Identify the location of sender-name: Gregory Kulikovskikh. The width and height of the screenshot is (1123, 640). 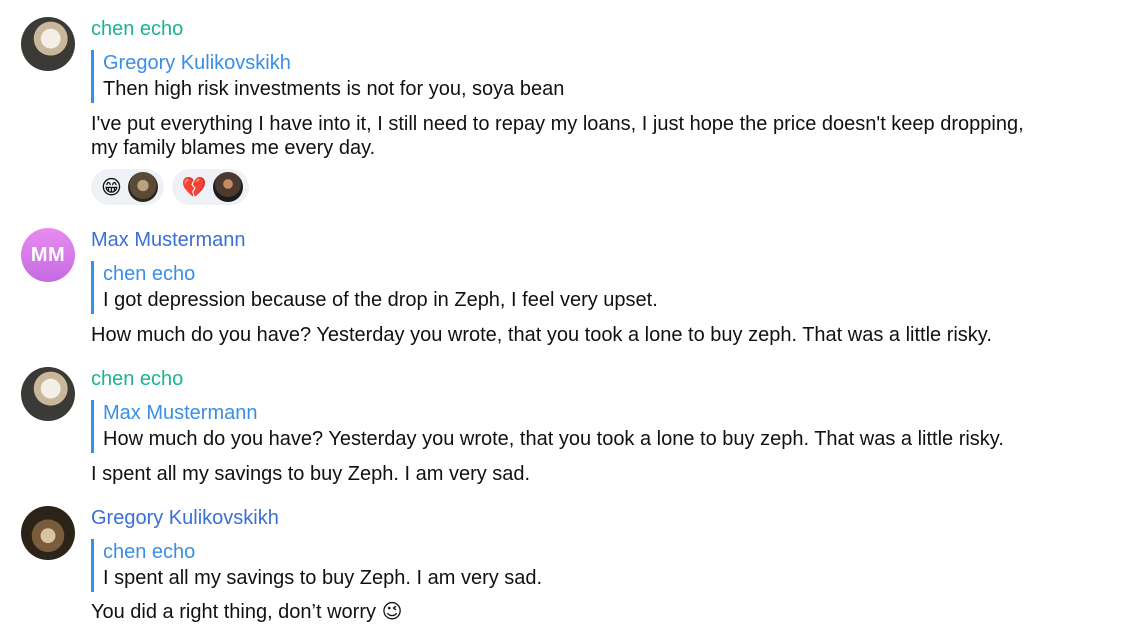
(185, 518).